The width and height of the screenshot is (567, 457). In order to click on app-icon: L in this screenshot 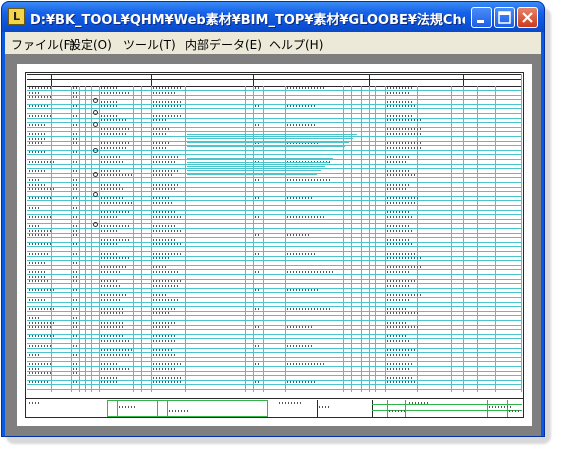, I will do `click(16, 16)`.